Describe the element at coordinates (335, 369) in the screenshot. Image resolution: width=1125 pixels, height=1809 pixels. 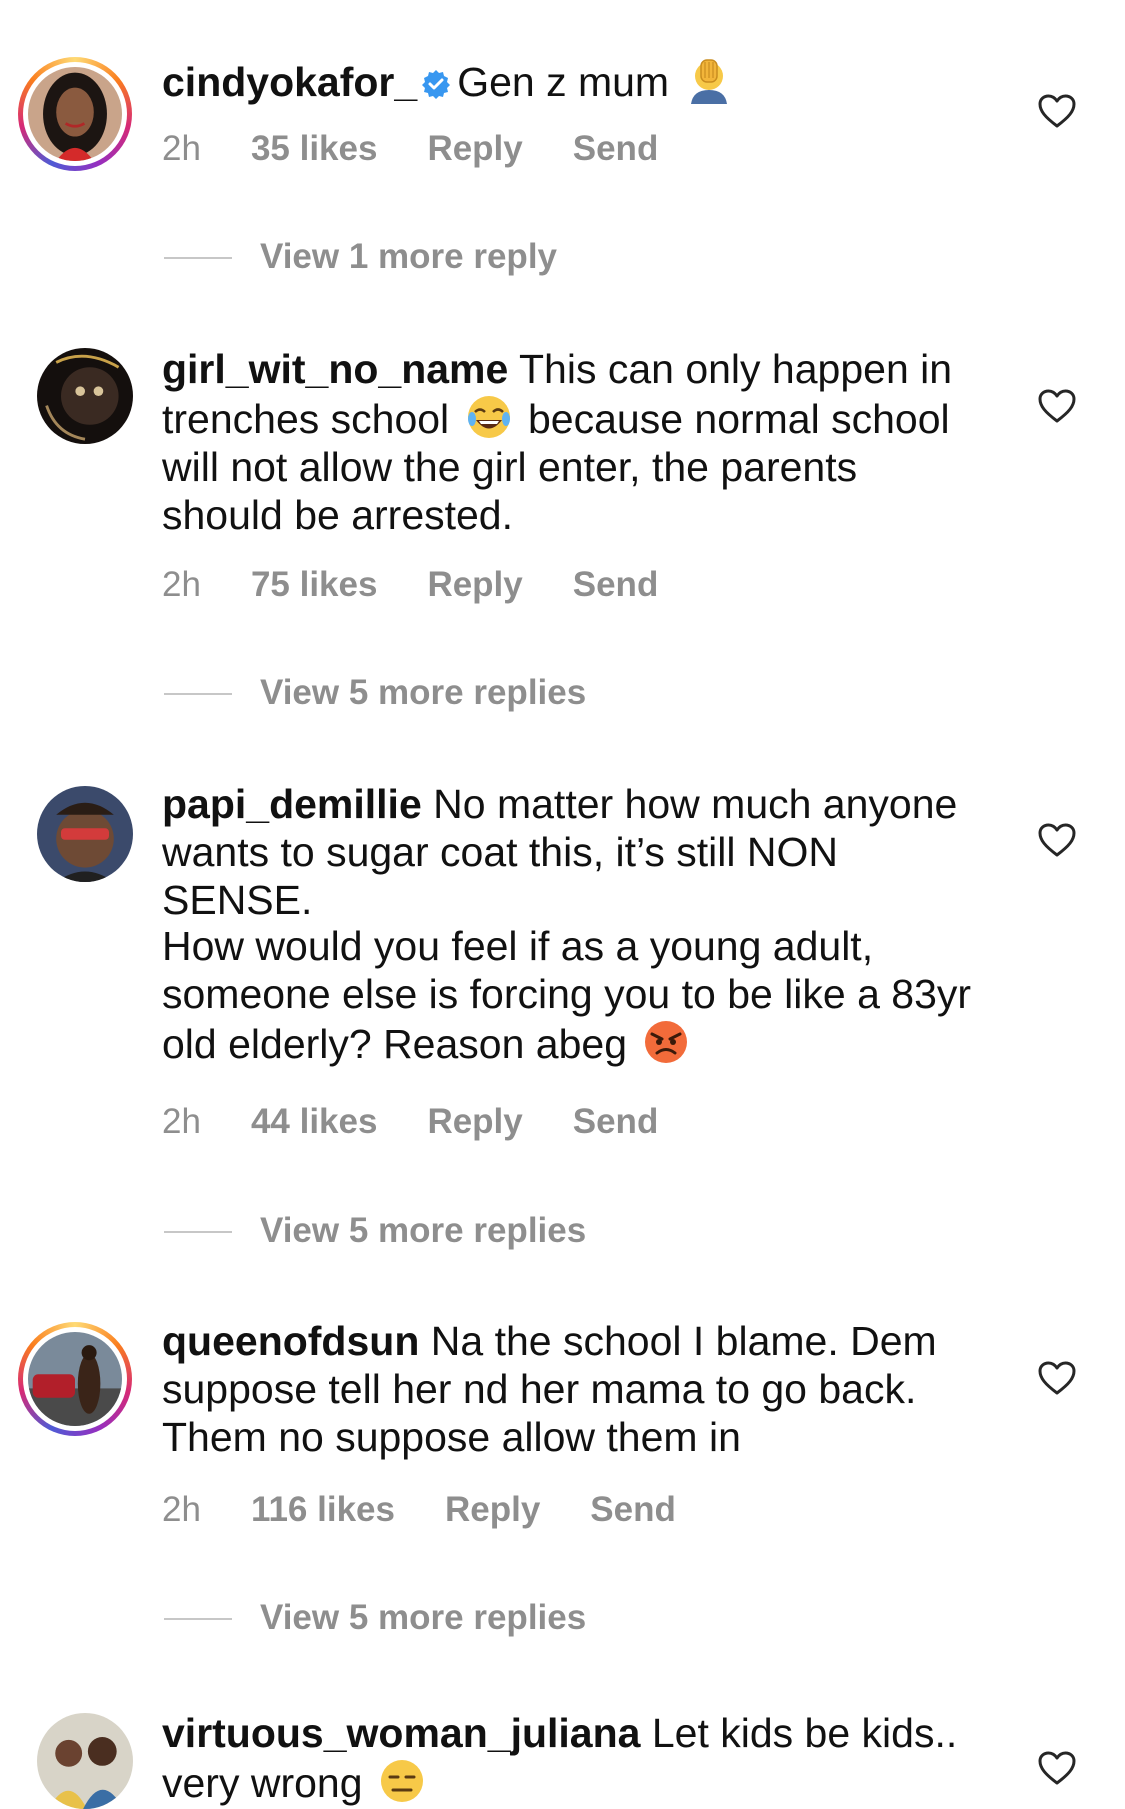
I see `comment-username: girl_wit_no_name` at that location.